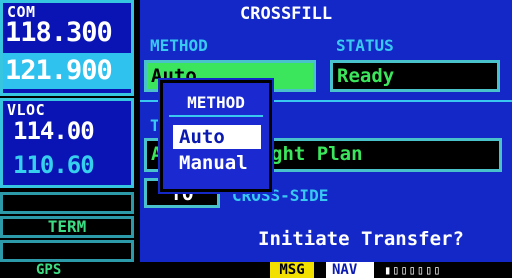 Image resolution: width=512 pixels, height=278 pixels. I want to click on com-standby-frequency: 121.900, so click(67, 71).